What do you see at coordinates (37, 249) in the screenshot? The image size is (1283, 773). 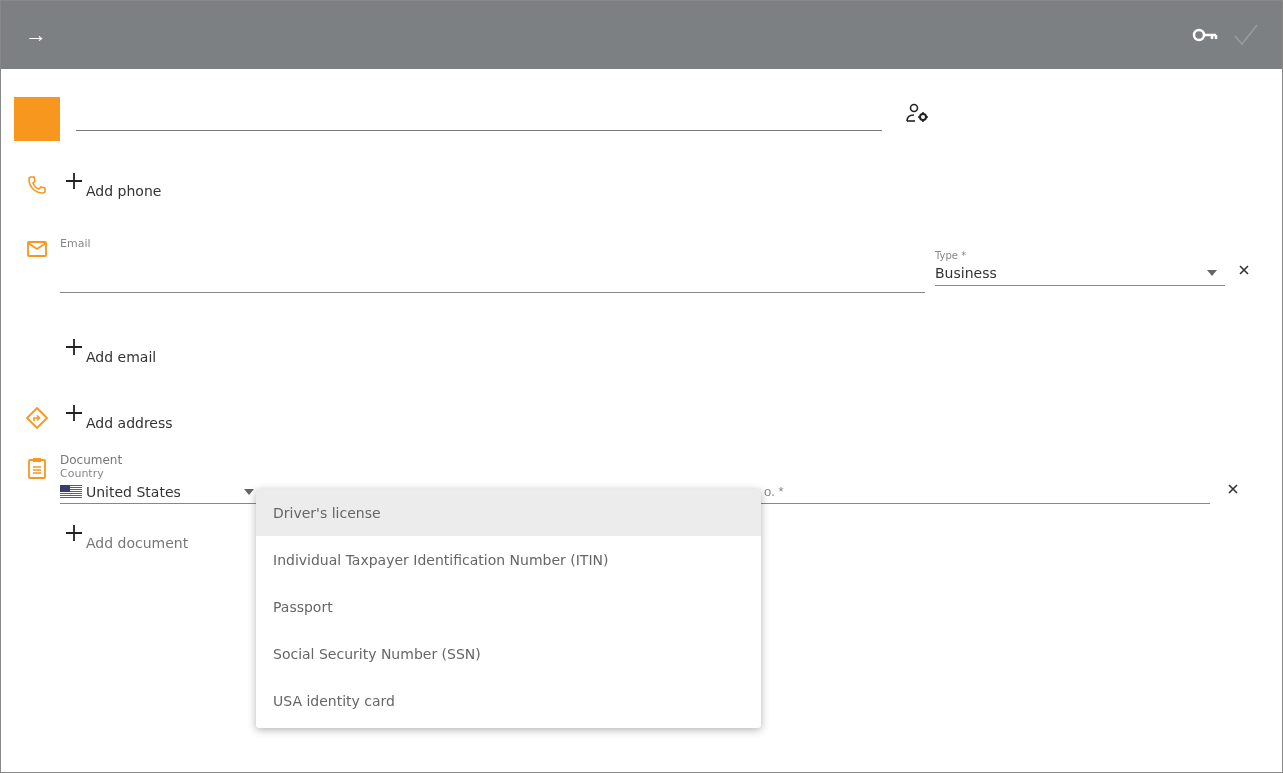 I see `envelope-icon` at bounding box center [37, 249].